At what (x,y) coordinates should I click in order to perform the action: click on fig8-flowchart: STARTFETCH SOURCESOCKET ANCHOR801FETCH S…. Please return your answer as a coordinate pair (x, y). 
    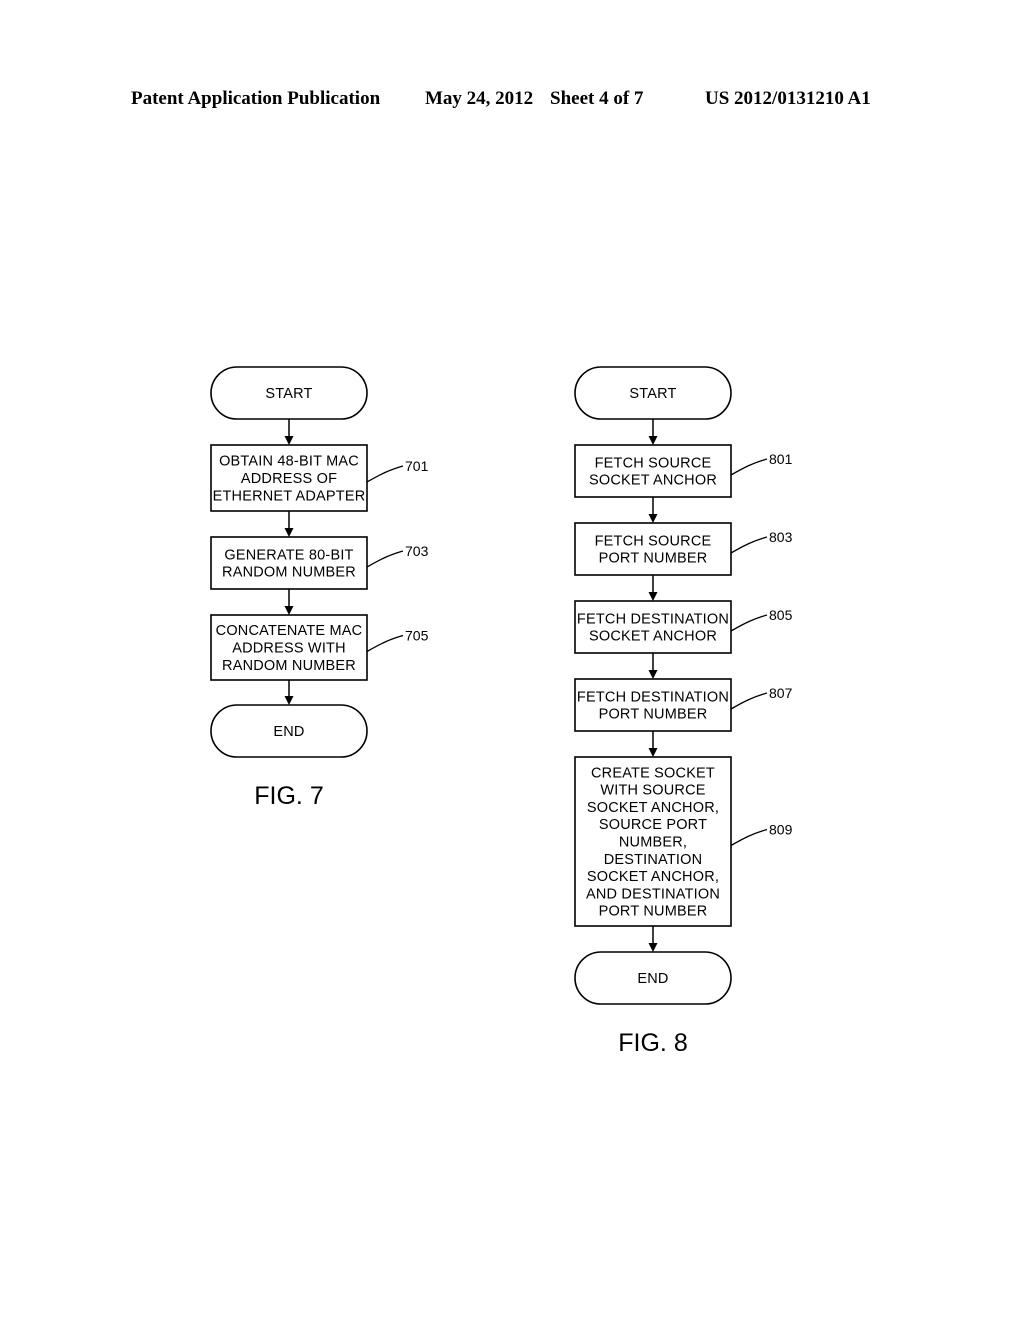
    Looking at the image, I should click on (683, 711).